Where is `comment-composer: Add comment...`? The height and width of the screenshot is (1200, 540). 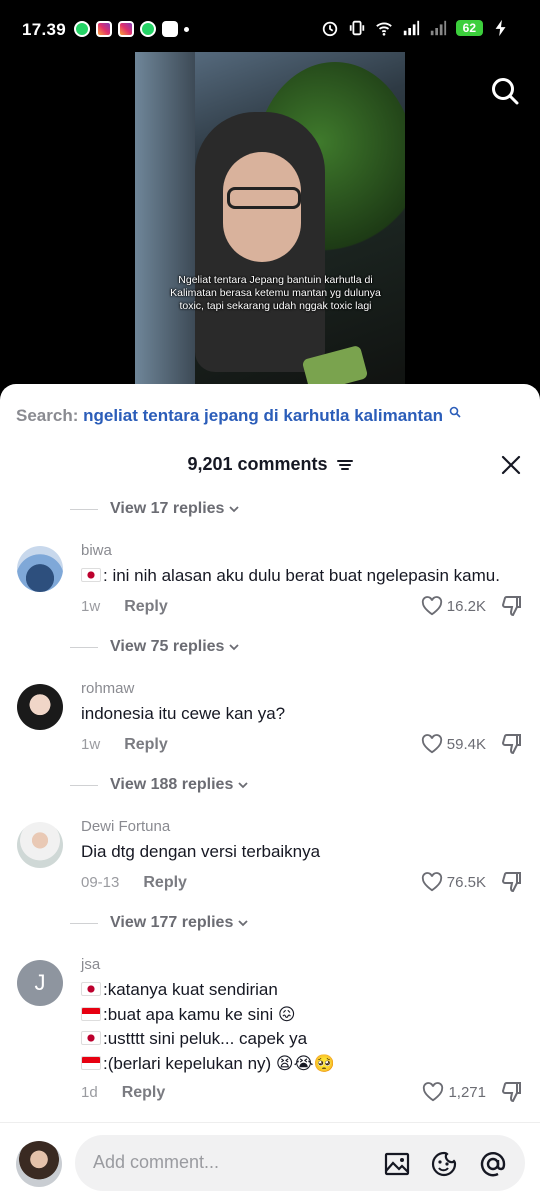
comment-composer: Add comment... is located at coordinates (270, 1161).